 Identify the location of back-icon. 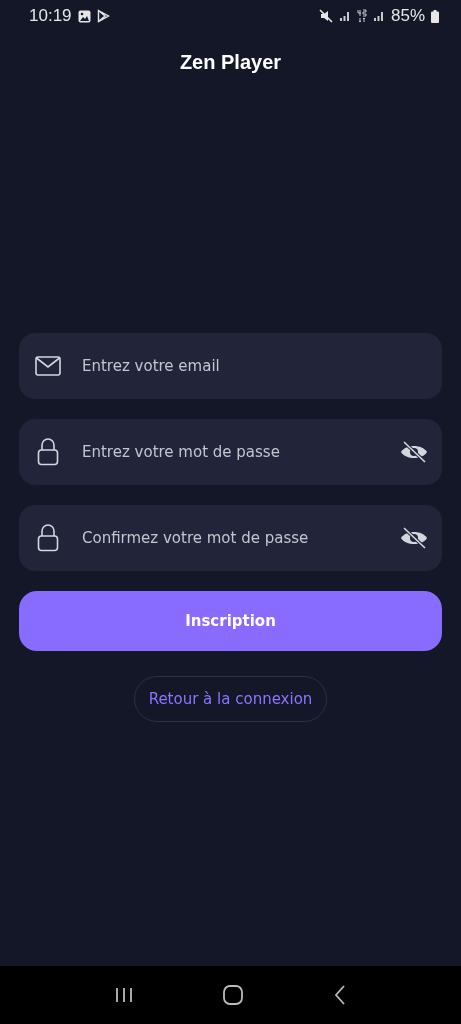
(339, 995).